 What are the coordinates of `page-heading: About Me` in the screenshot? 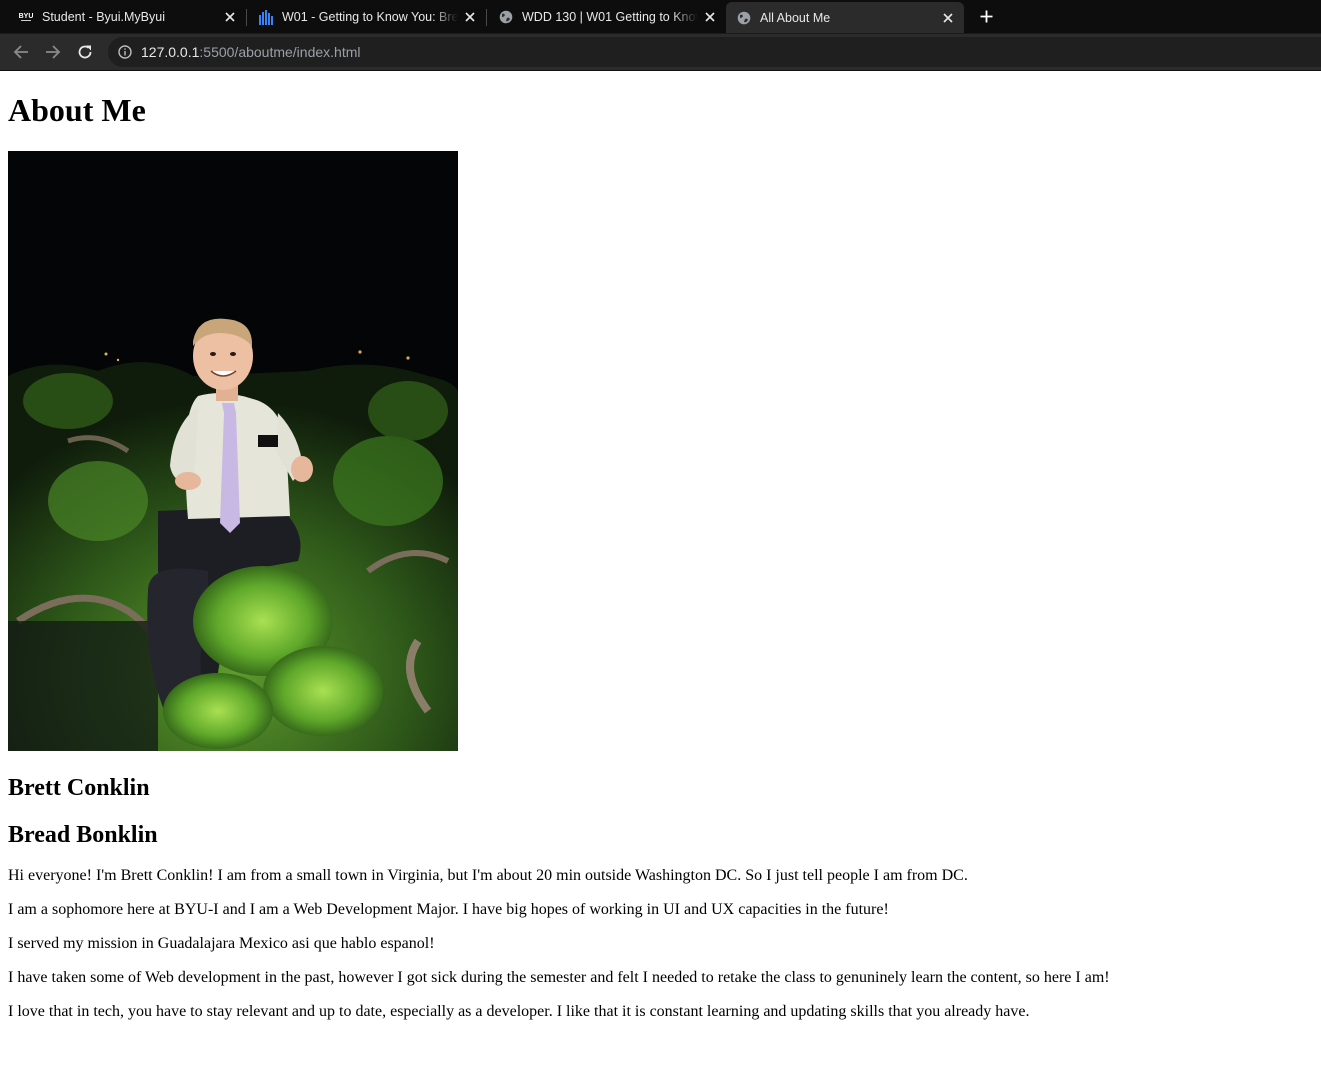 It's located at (77, 110).